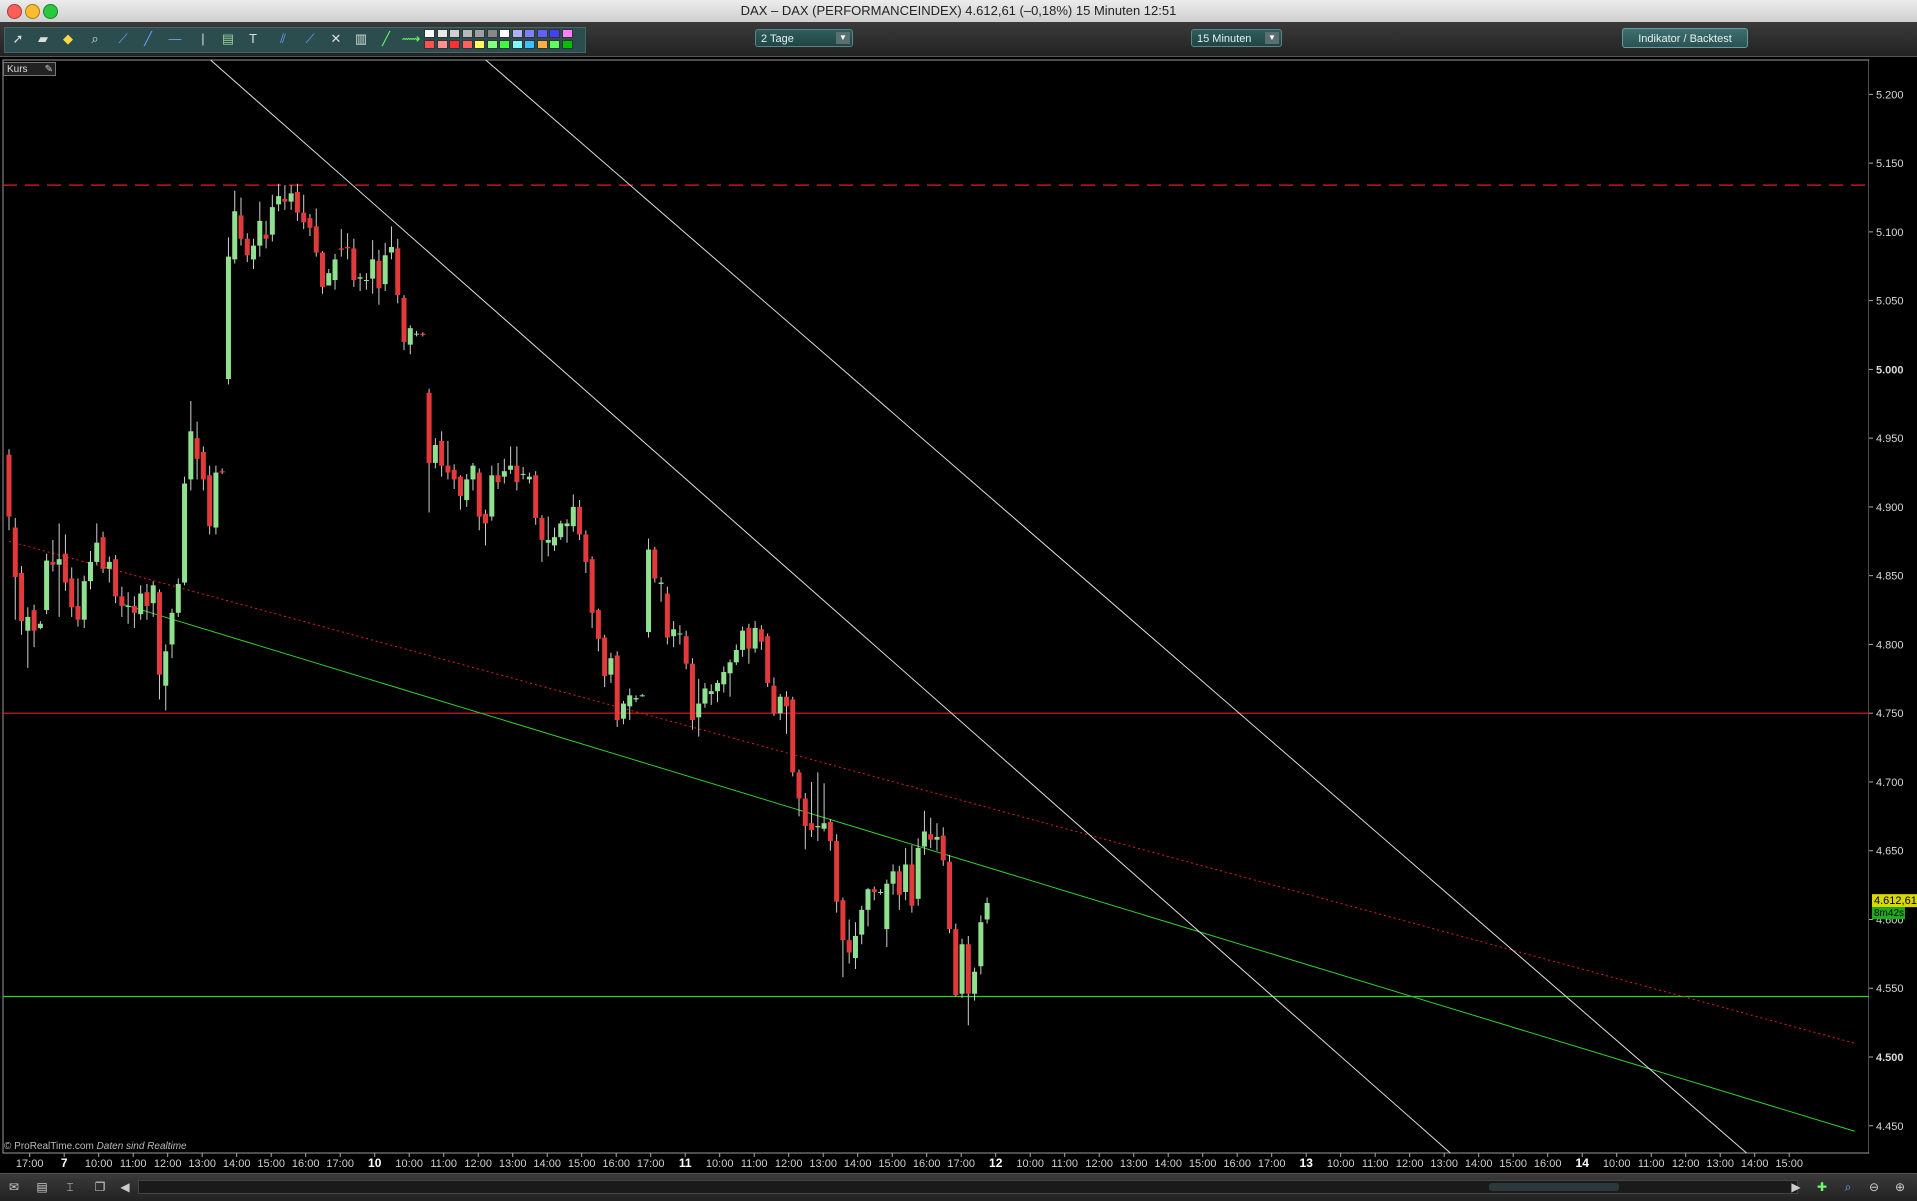 The width and height of the screenshot is (1917, 1201). Describe the element at coordinates (18, 39) in the screenshot. I see `pointer-icon: ➚` at that location.